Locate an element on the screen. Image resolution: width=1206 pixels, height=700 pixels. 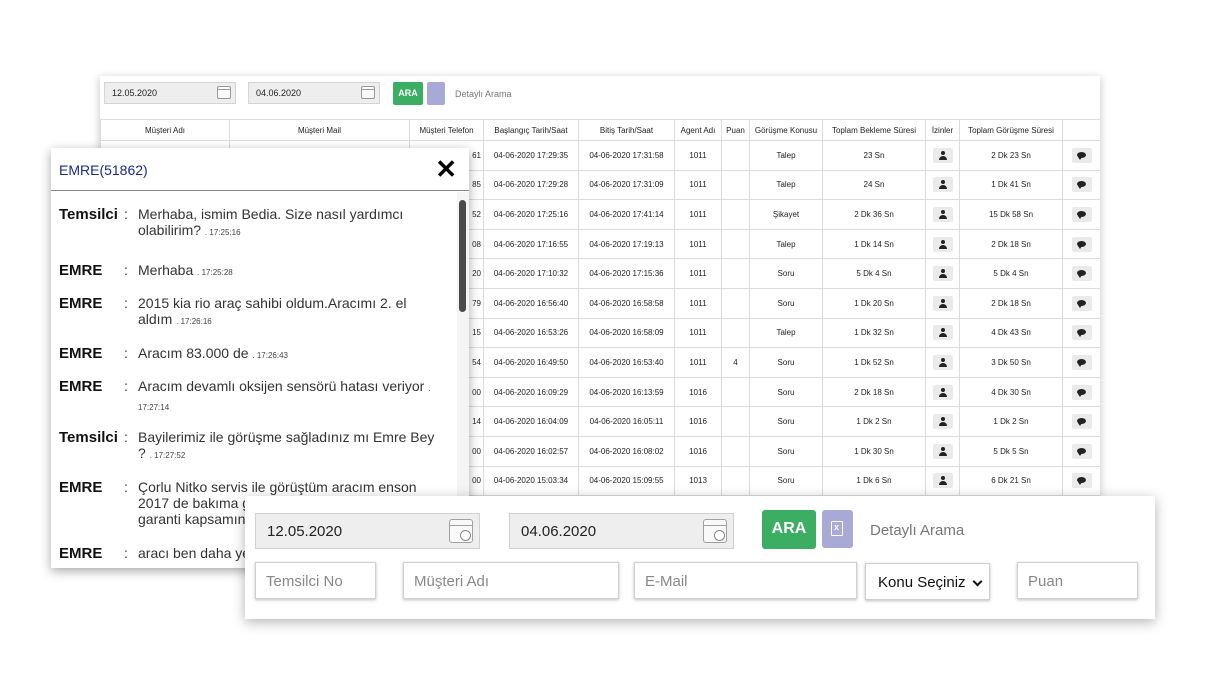
column-header: Toplam Bekleme Süresi is located at coordinates (874, 130).